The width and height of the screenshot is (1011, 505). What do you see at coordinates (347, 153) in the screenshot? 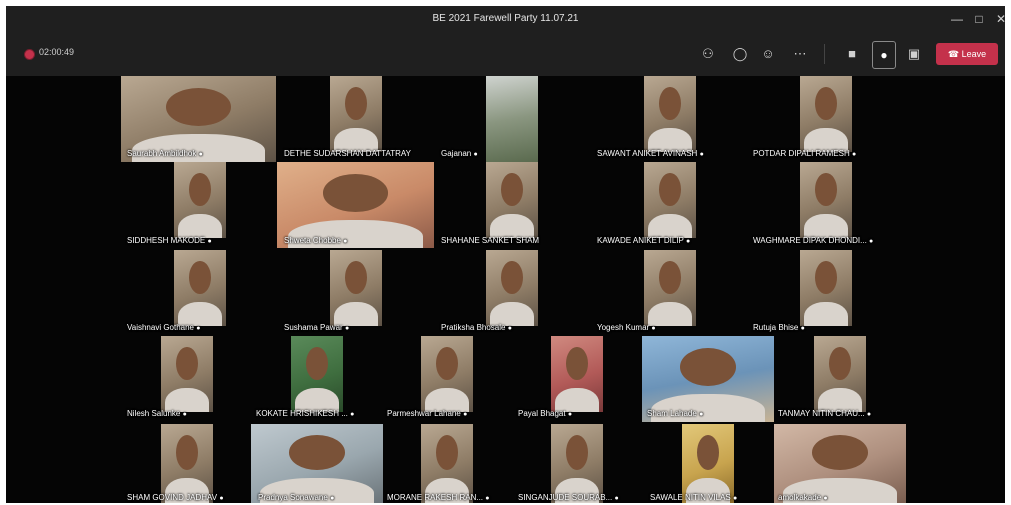
I see `participant-name: DETHE SUDARSHAN DATTATRAY` at bounding box center [347, 153].